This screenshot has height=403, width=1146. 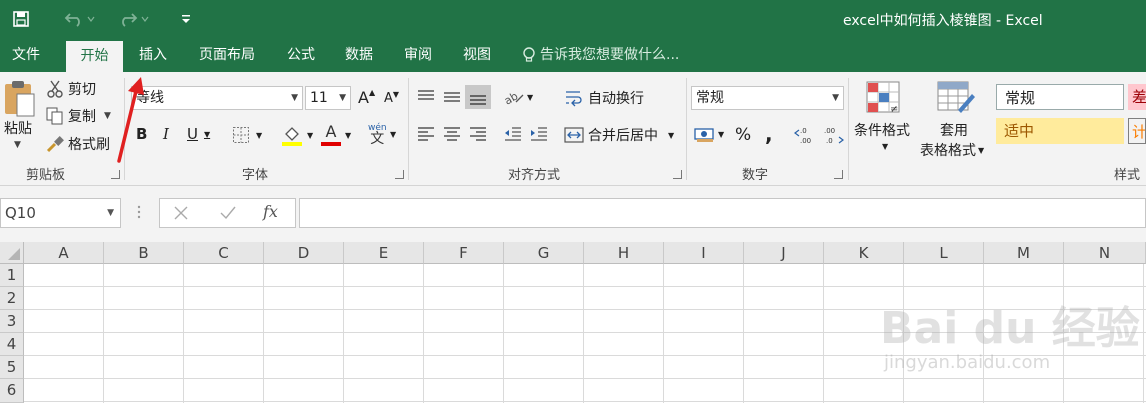 What do you see at coordinates (391, 98) in the screenshot?
I see `shrink-font-button: A ▼` at bounding box center [391, 98].